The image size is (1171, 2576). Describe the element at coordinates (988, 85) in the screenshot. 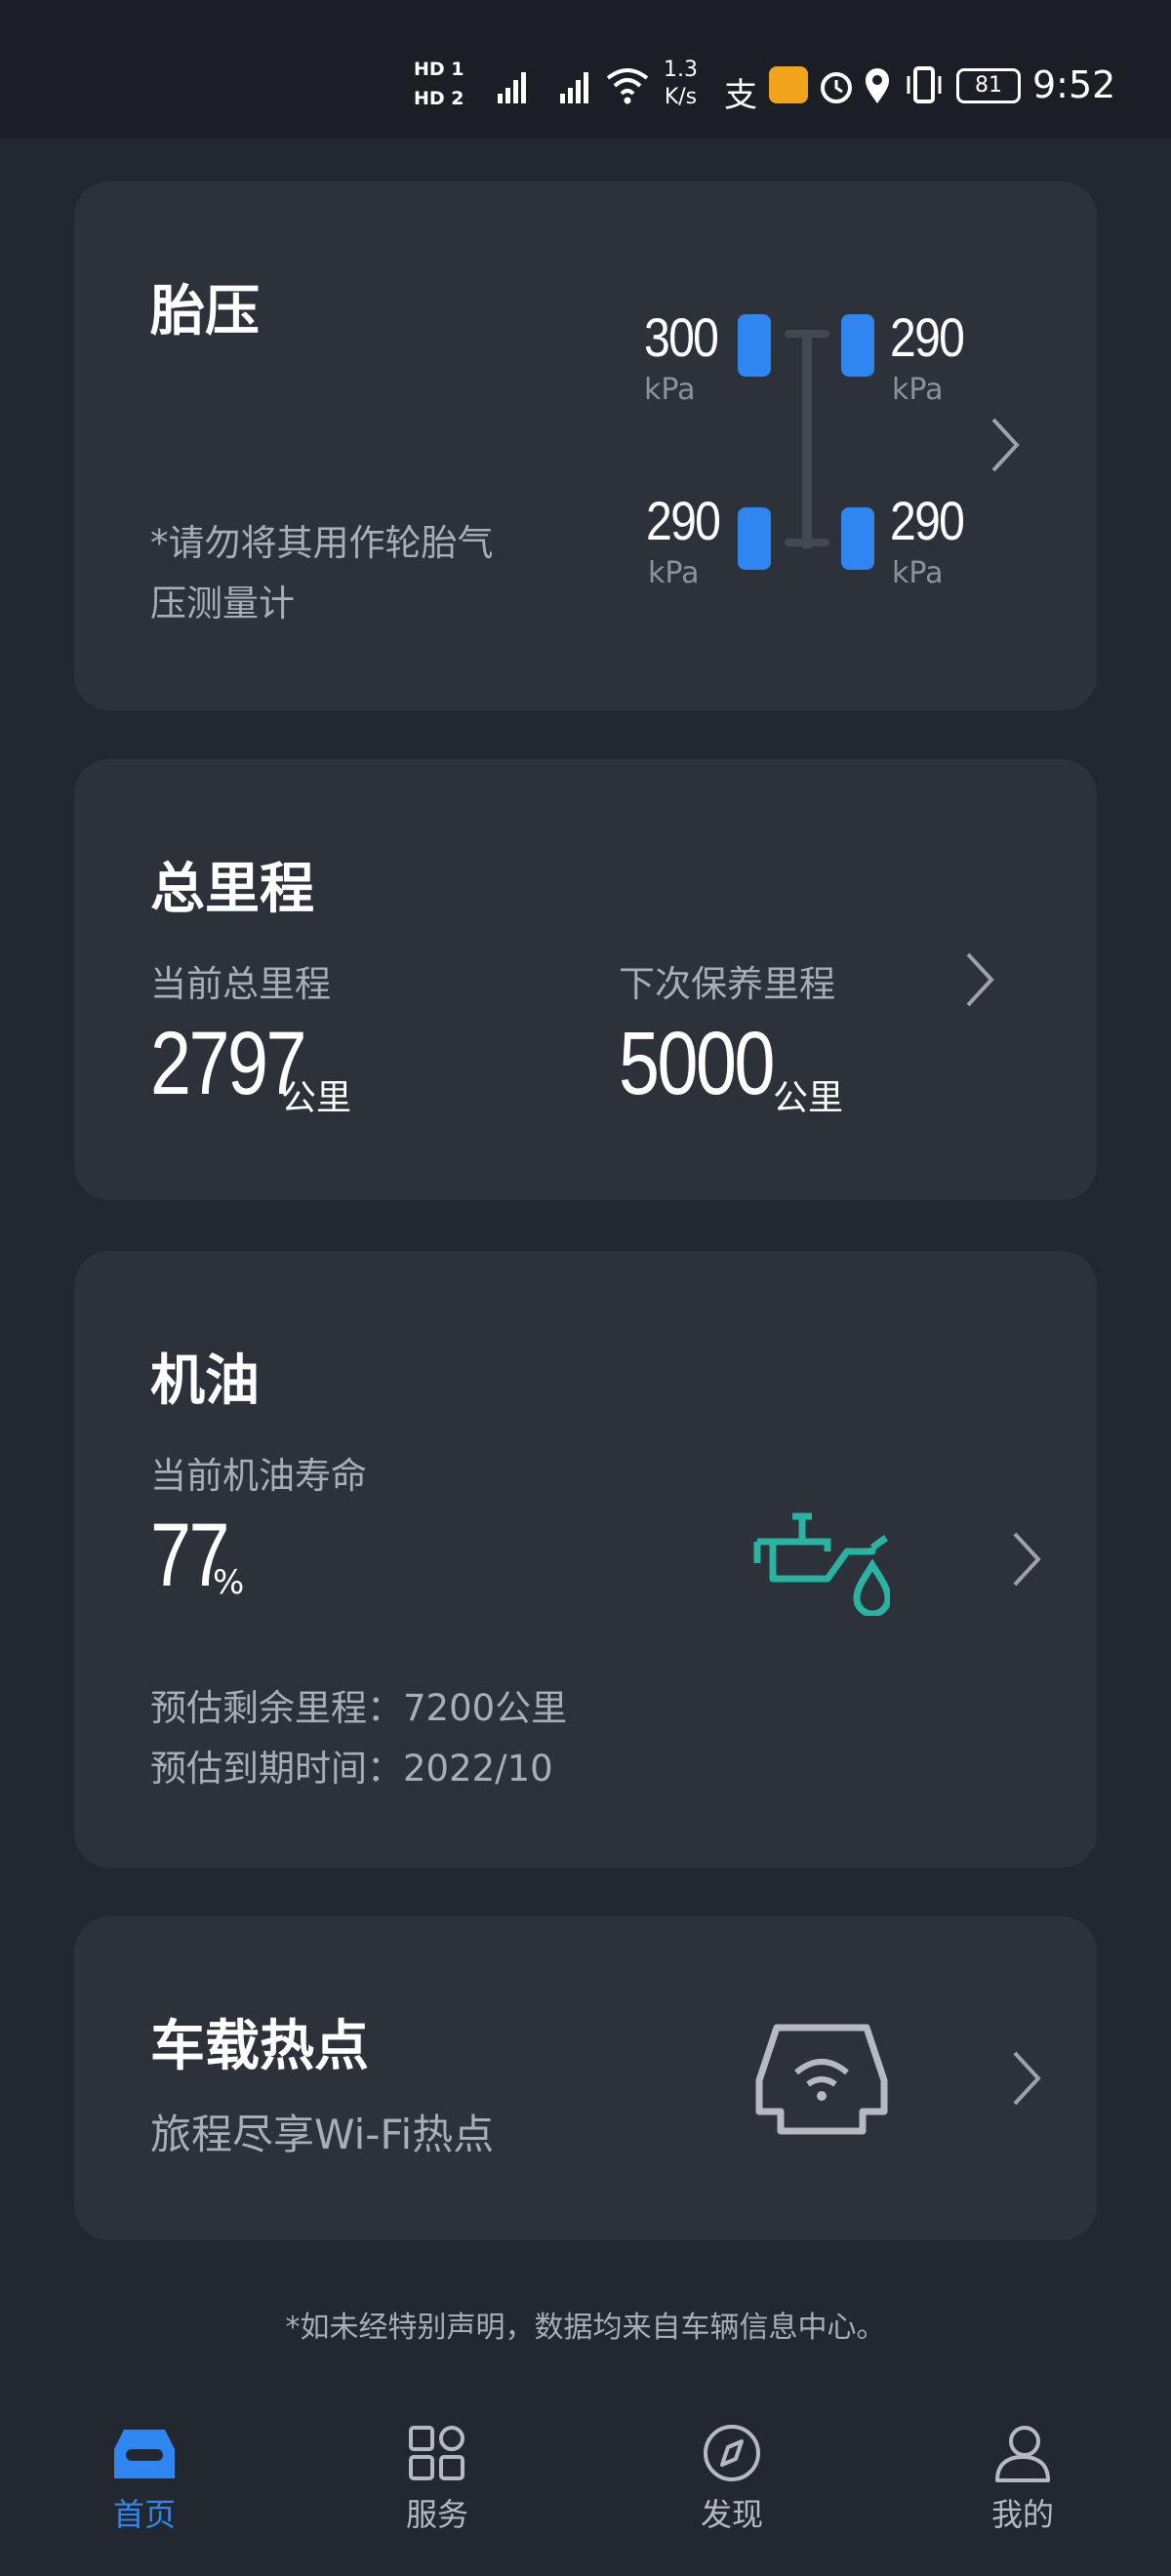

I see `battery-indicator: 81` at that location.